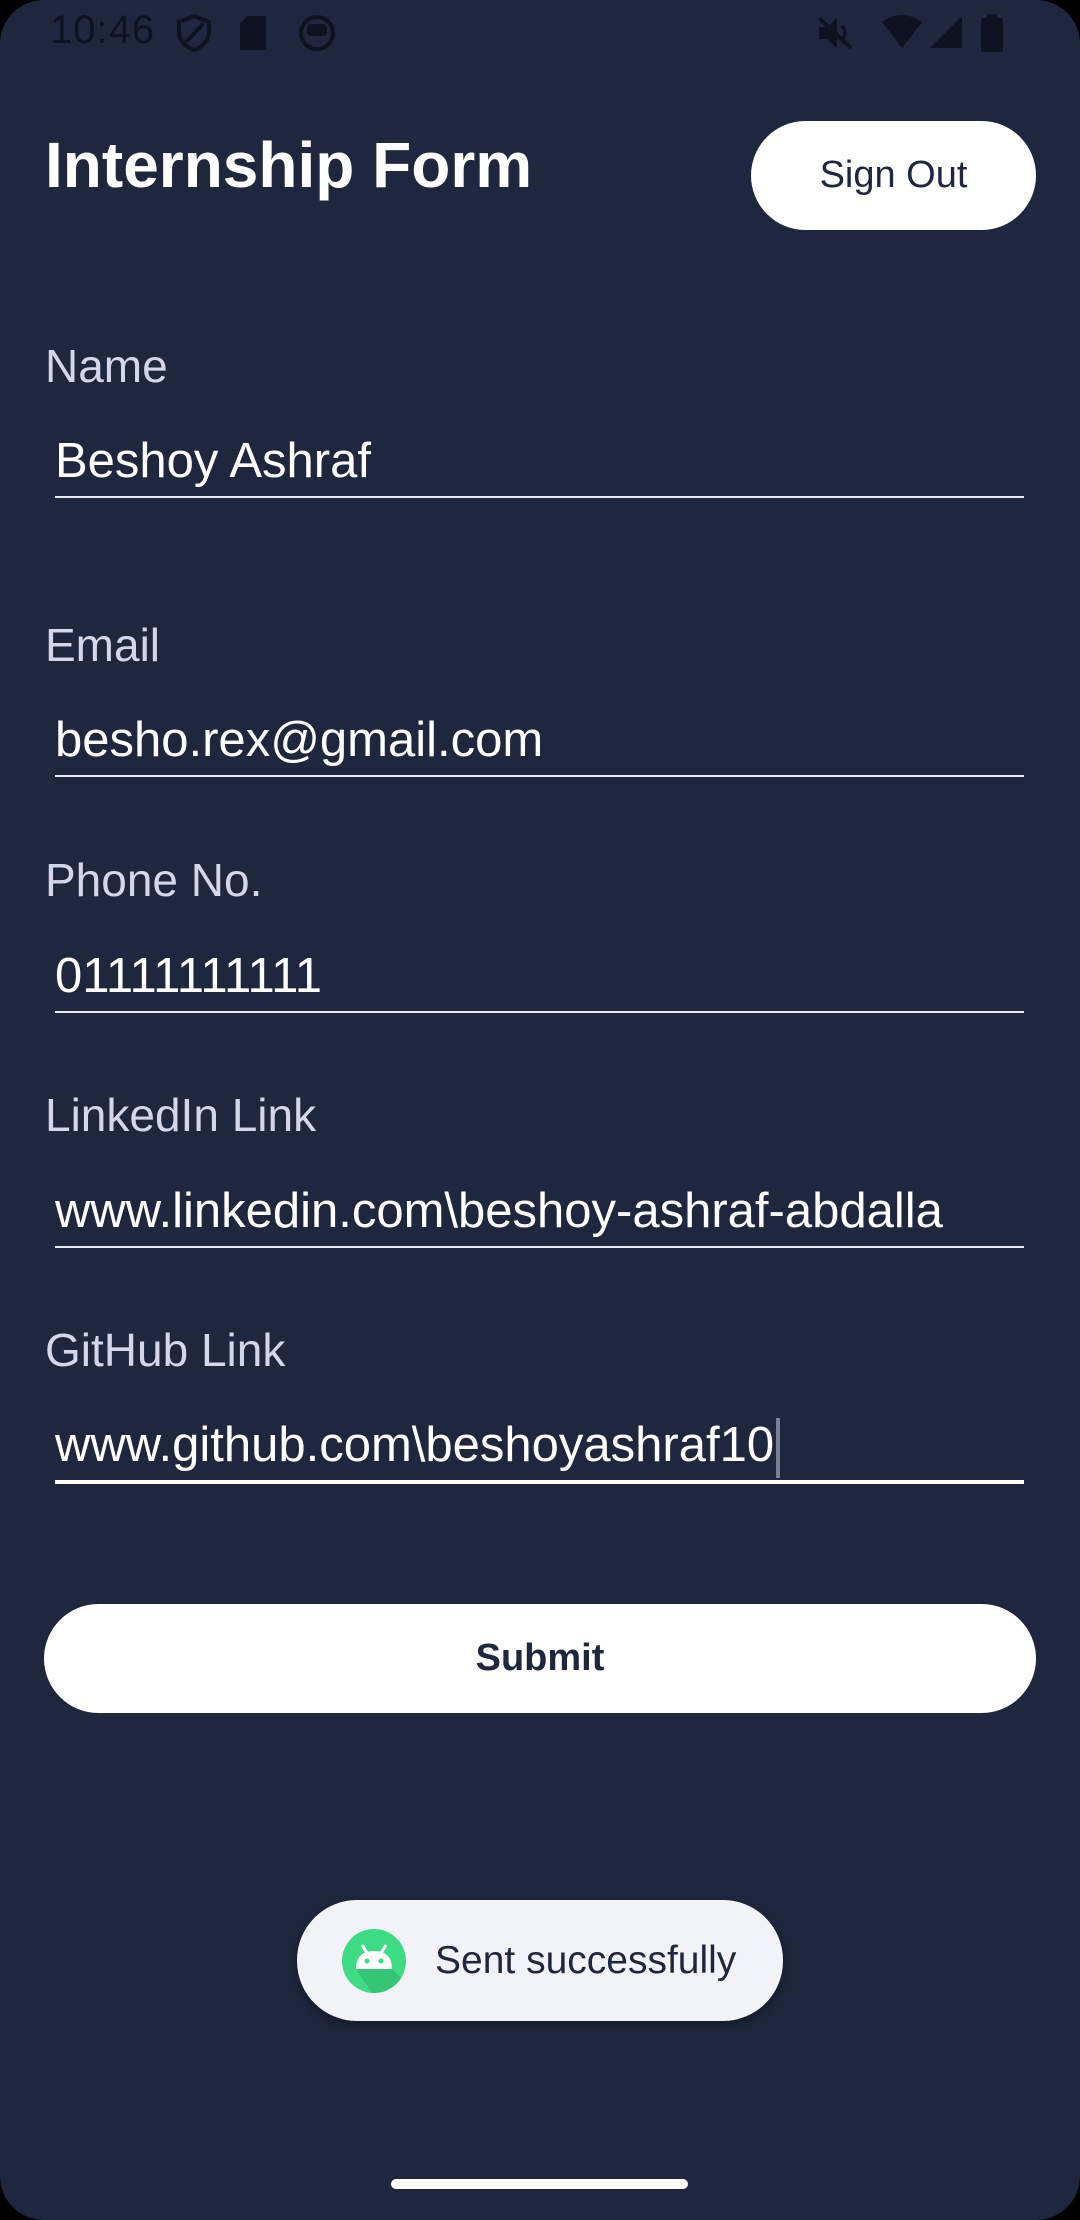 The height and width of the screenshot is (2220, 1080). Describe the element at coordinates (778, 1448) in the screenshot. I see `text-cursor` at that location.